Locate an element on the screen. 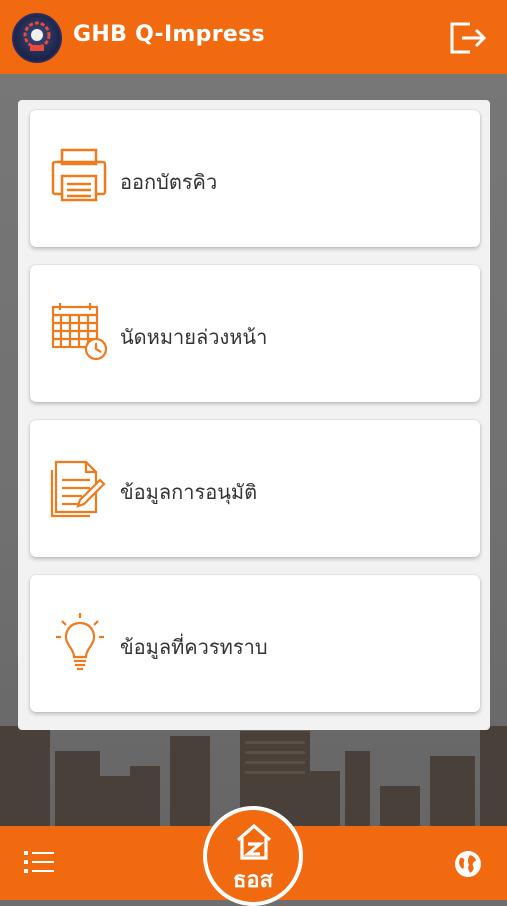  home-center-button: ธอส is located at coordinates (253, 856).